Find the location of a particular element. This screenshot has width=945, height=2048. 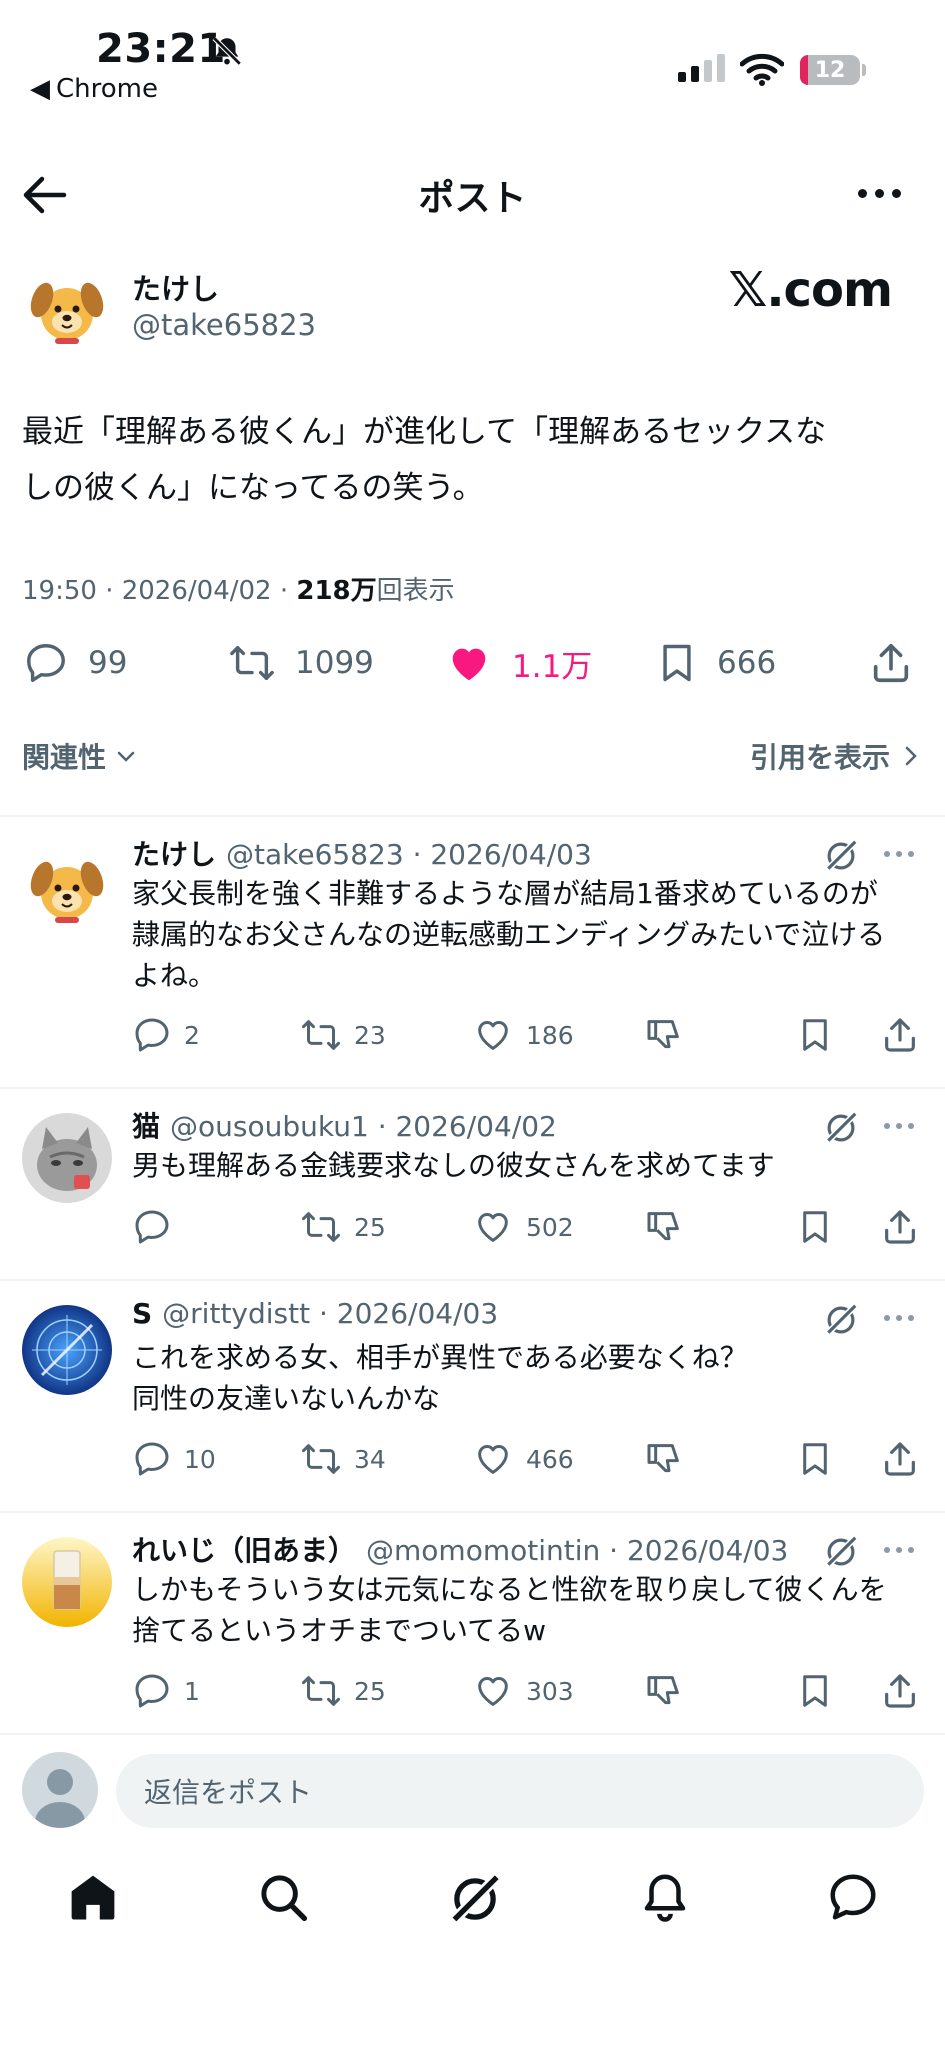

reply-header: S @rittydistt · 2026/04/03 is located at coordinates (315, 1313).